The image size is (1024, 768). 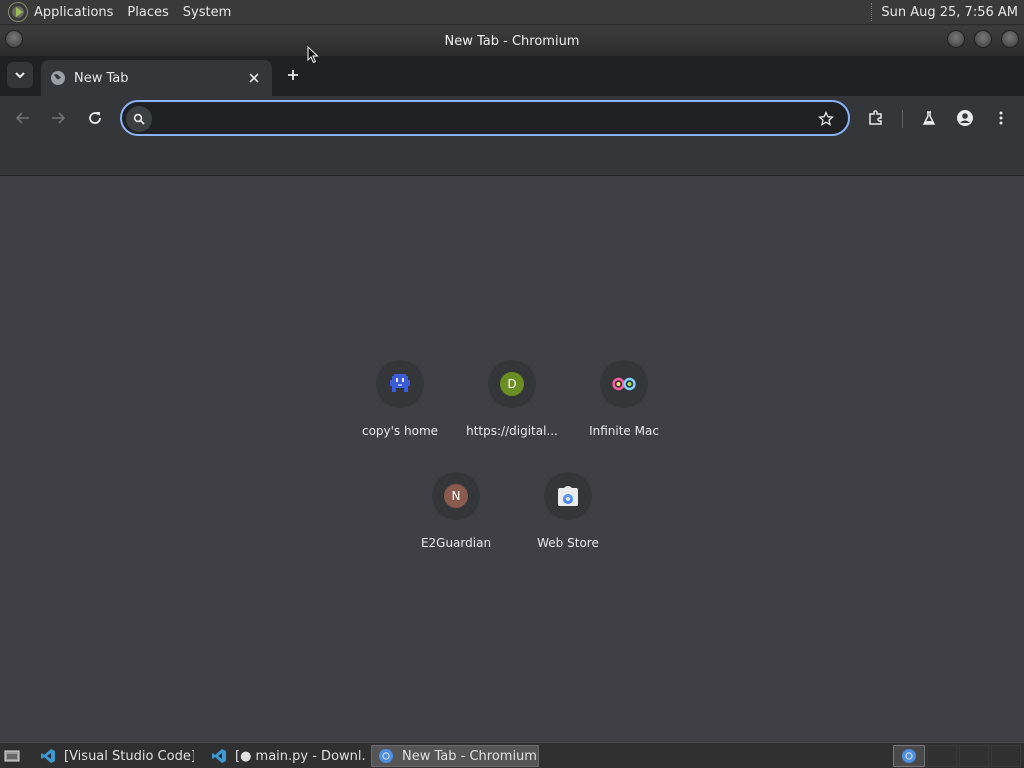 I want to click on arrow-left-icon, so click(x=22, y=118).